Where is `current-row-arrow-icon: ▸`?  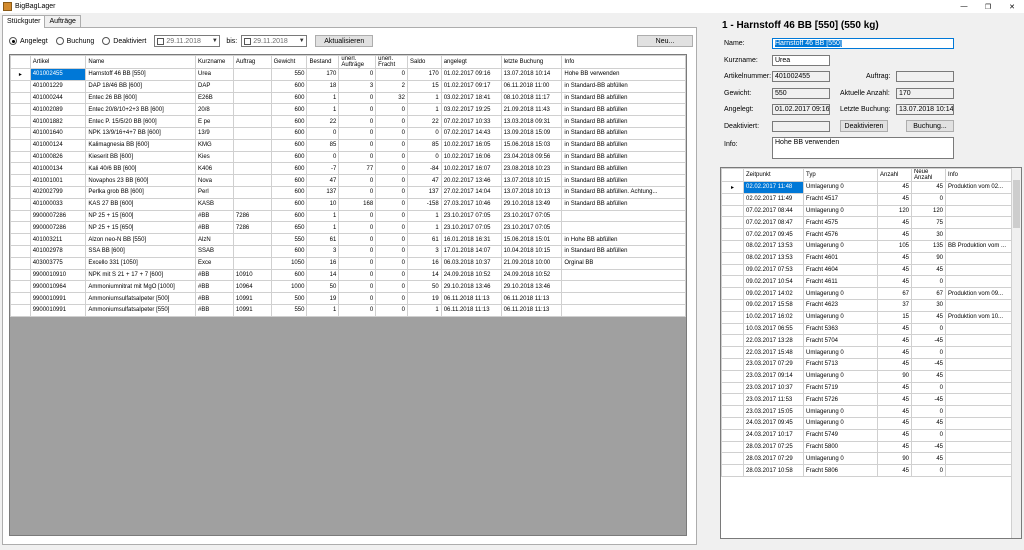
current-row-arrow-icon: ▸ is located at coordinates (20, 74).